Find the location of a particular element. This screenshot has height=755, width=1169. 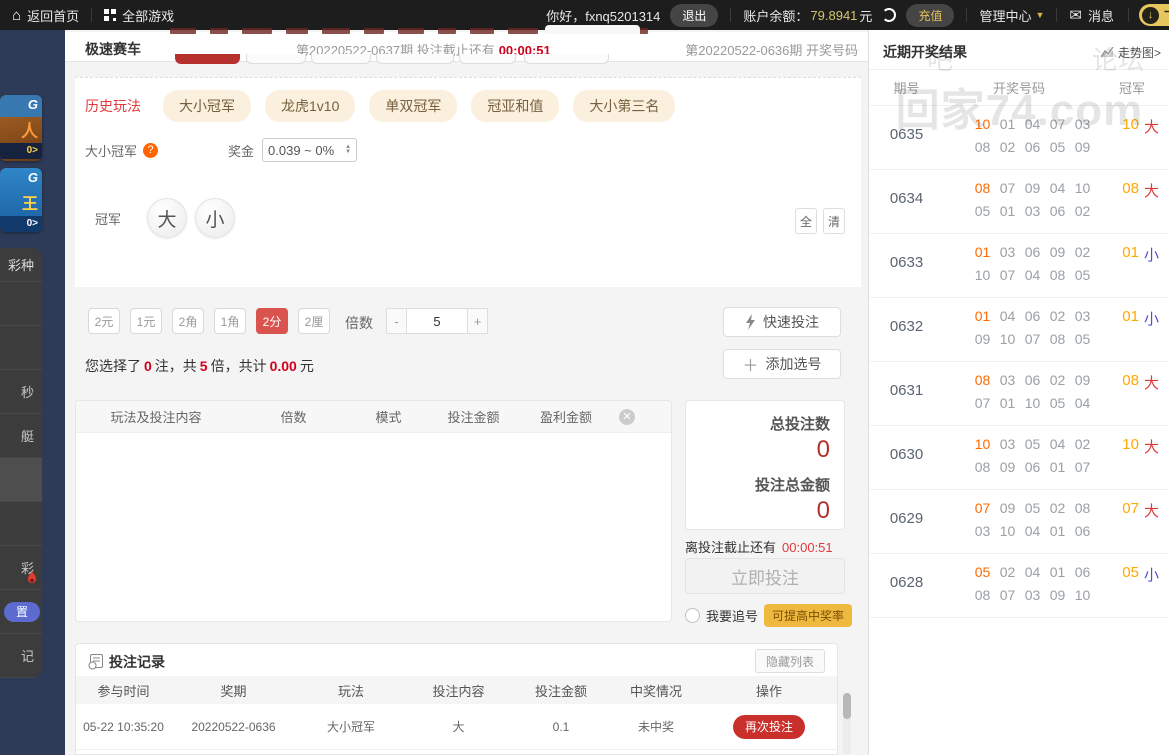

result-numbers-line1: 10 01 04 07 03 is located at coordinates (1032, 124).